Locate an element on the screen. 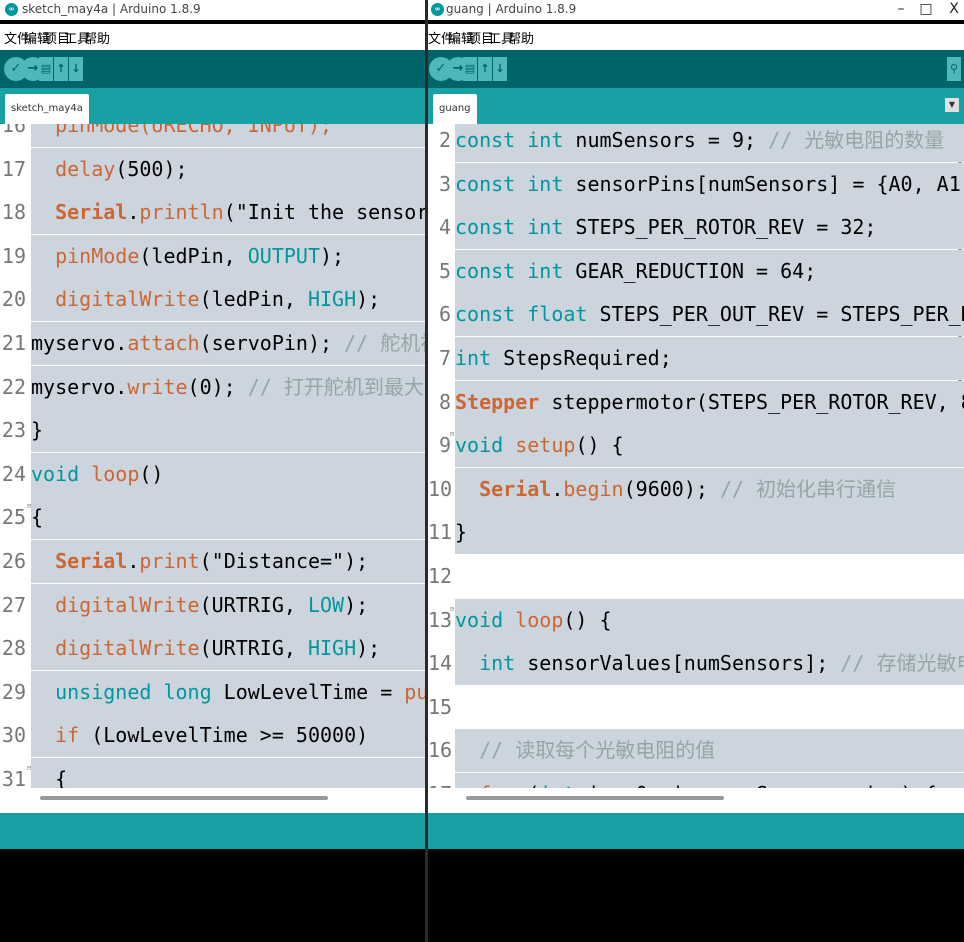  title-bar: ∞ sketch_may4a | Arduino 1.8.9 is located at coordinates (214, 10).